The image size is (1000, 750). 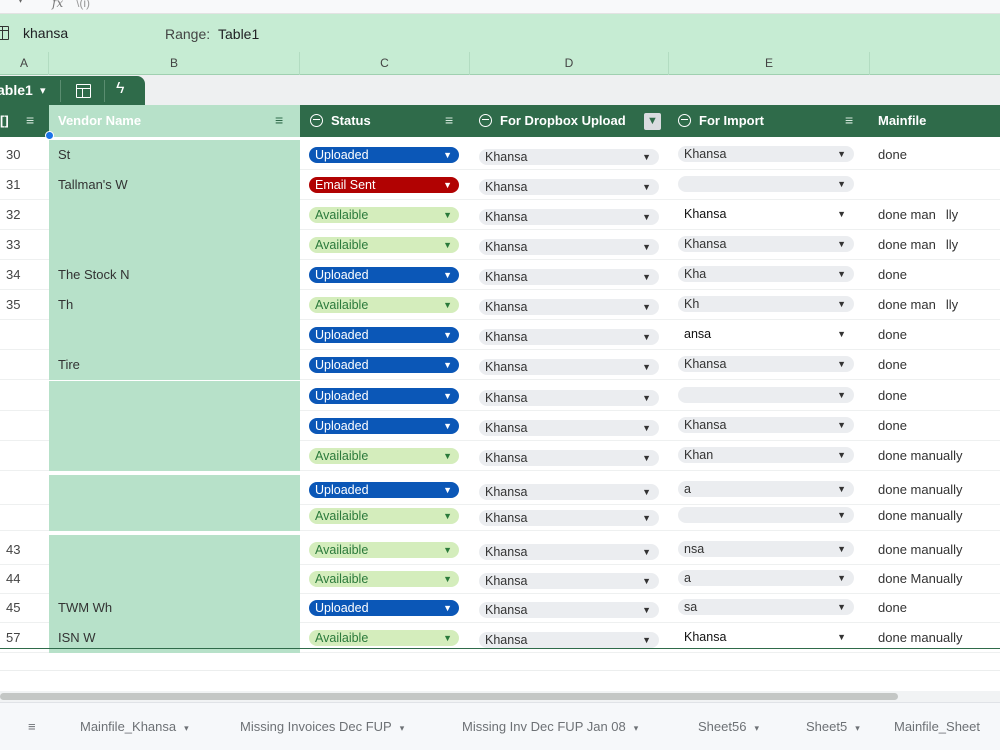 I want to click on vendor-name-cell: Tire, so click(x=174, y=365).